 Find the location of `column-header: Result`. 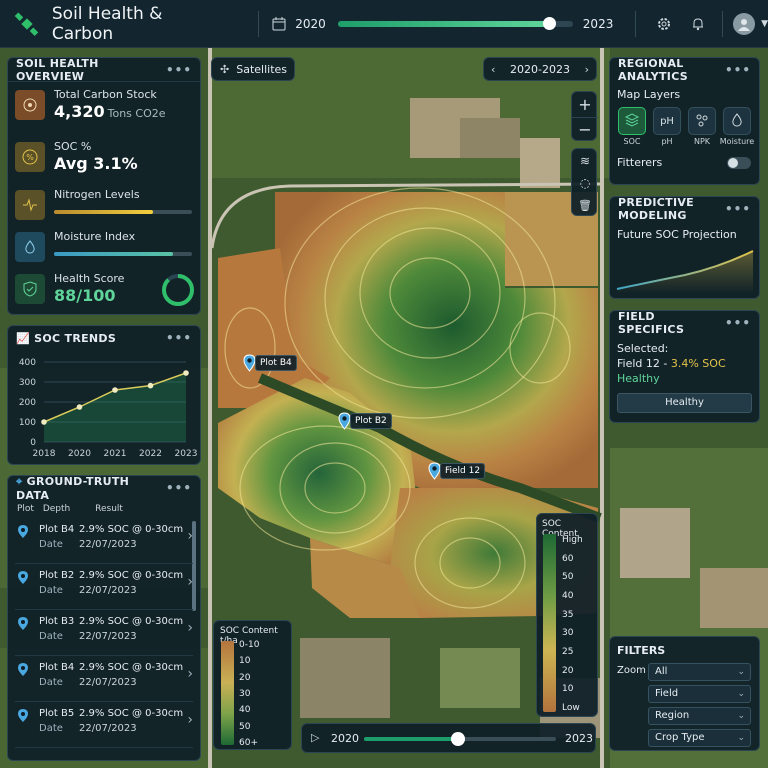

column-header: Result is located at coordinates (109, 509).